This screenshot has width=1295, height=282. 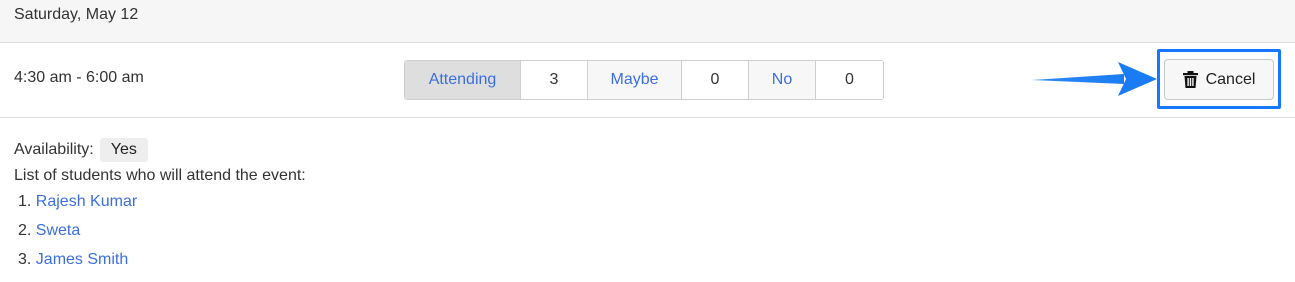 What do you see at coordinates (849, 80) in the screenshot?
I see `no-count: 0` at bounding box center [849, 80].